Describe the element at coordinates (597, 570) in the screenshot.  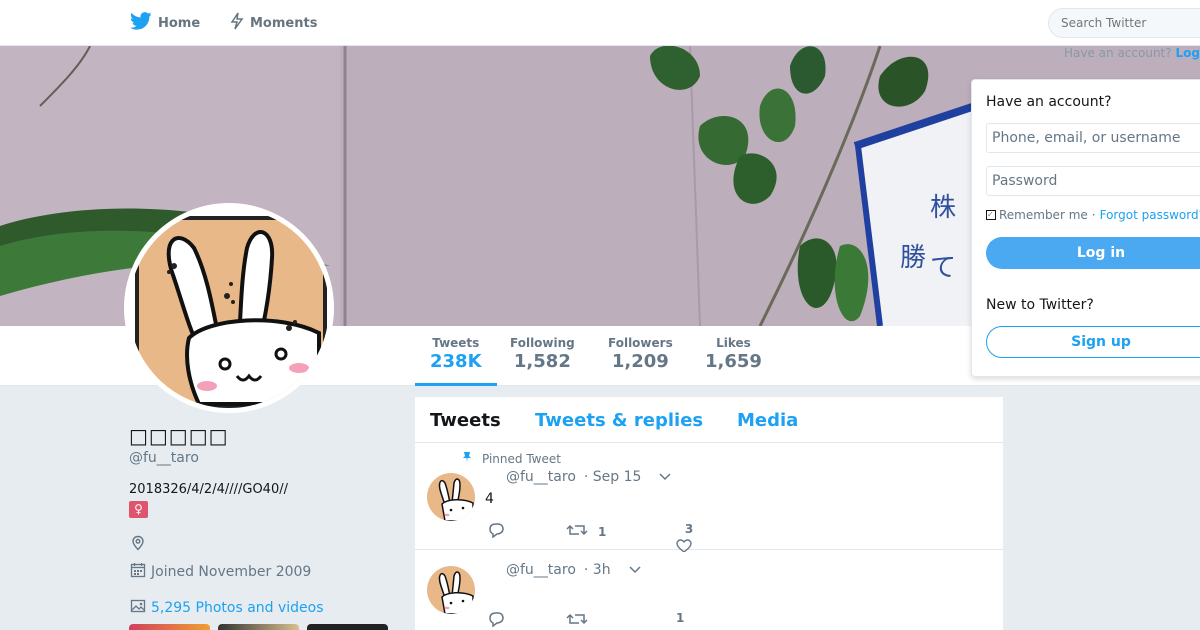
I see `tweet-time: · 3h` at that location.